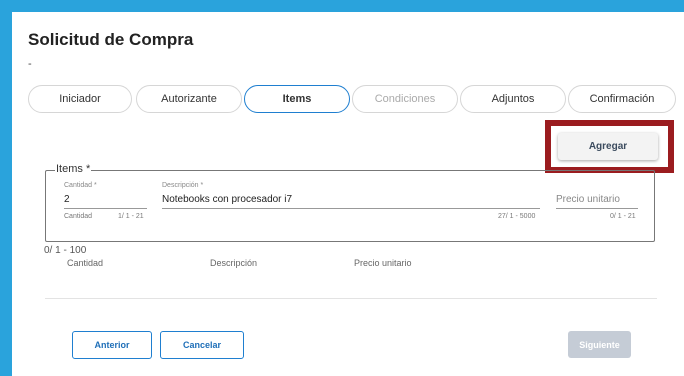  What do you see at coordinates (608, 146) in the screenshot?
I see `add-item-button: Agregar` at bounding box center [608, 146].